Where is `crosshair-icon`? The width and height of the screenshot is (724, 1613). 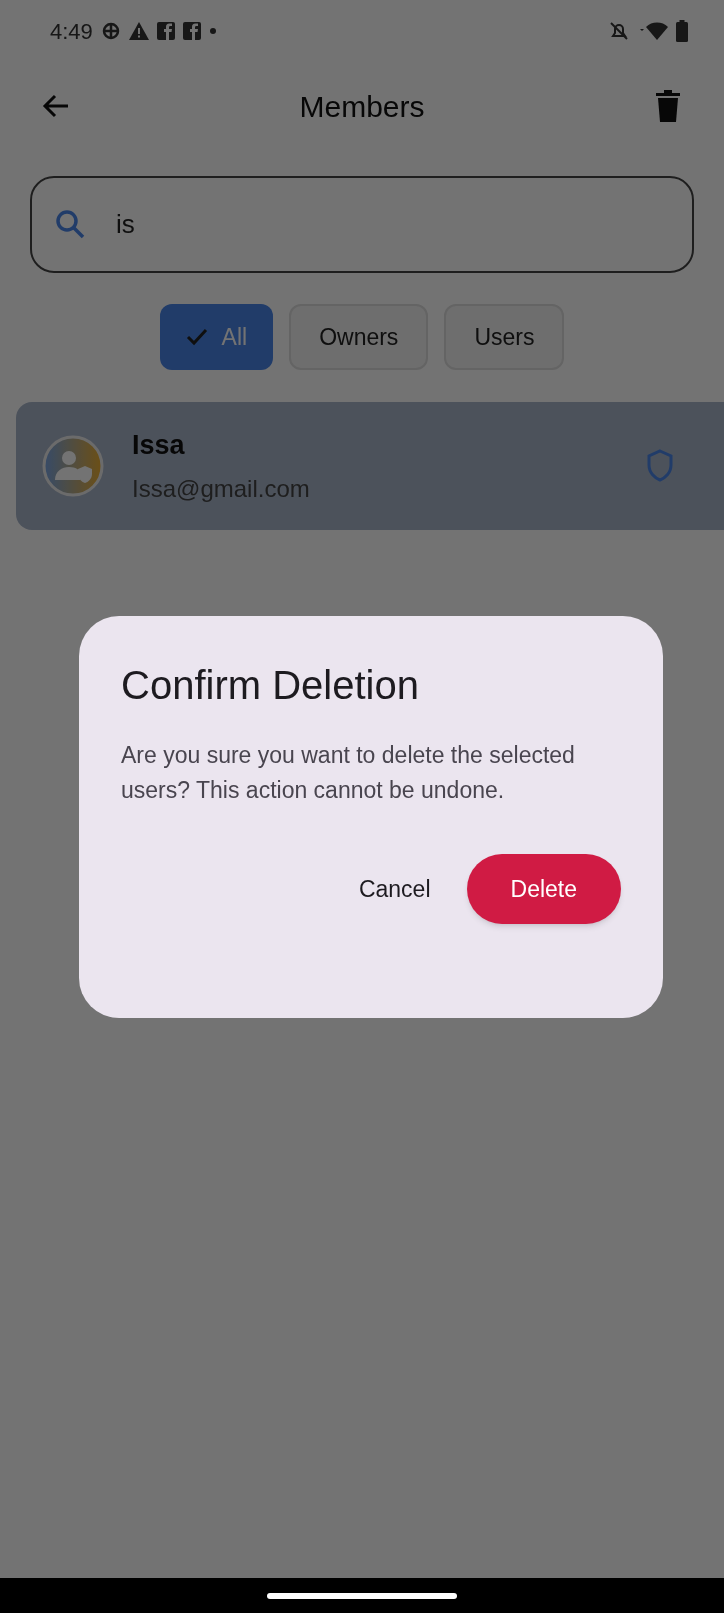 crosshair-icon is located at coordinates (110, 31).